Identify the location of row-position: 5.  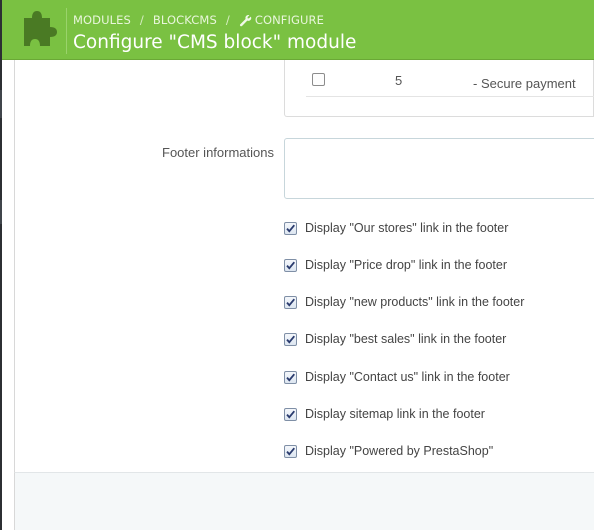
(399, 80).